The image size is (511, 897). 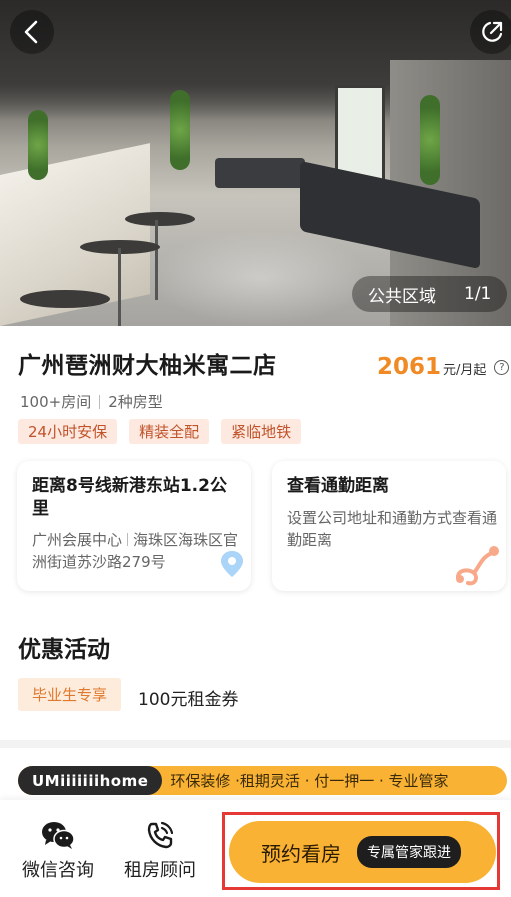 What do you see at coordinates (160, 851) in the screenshot?
I see `rental-consultant-button: 租房顾问` at bounding box center [160, 851].